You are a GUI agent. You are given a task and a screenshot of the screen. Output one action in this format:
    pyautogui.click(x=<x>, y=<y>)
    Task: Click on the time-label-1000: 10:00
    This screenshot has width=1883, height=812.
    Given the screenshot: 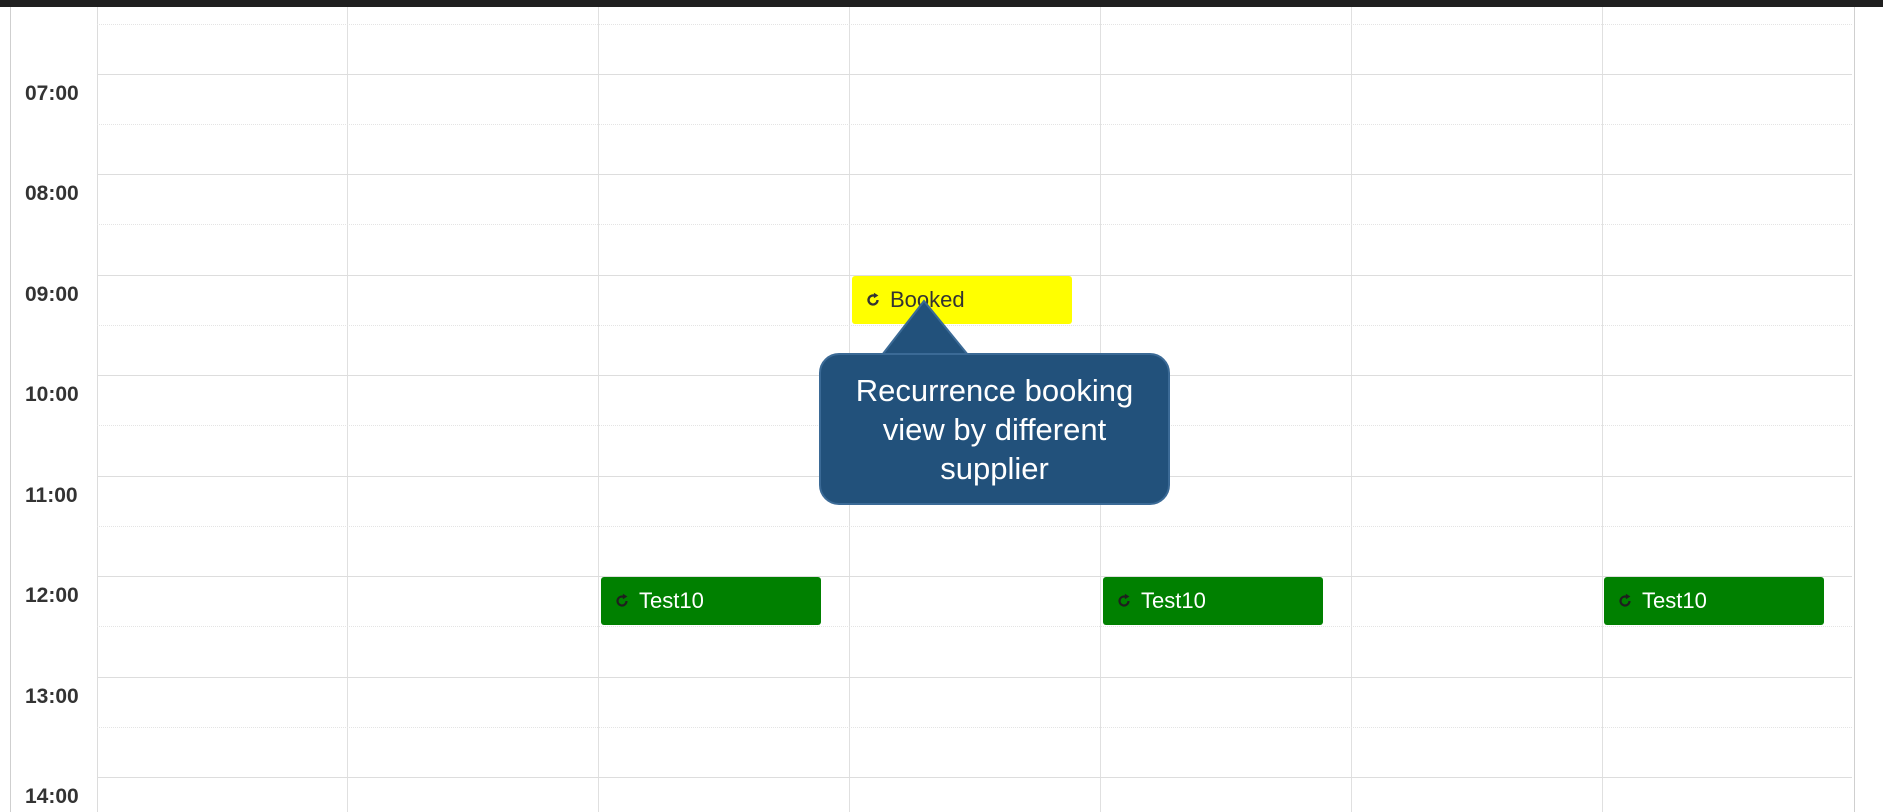 What is the action you would take?
    pyautogui.click(x=52, y=394)
    